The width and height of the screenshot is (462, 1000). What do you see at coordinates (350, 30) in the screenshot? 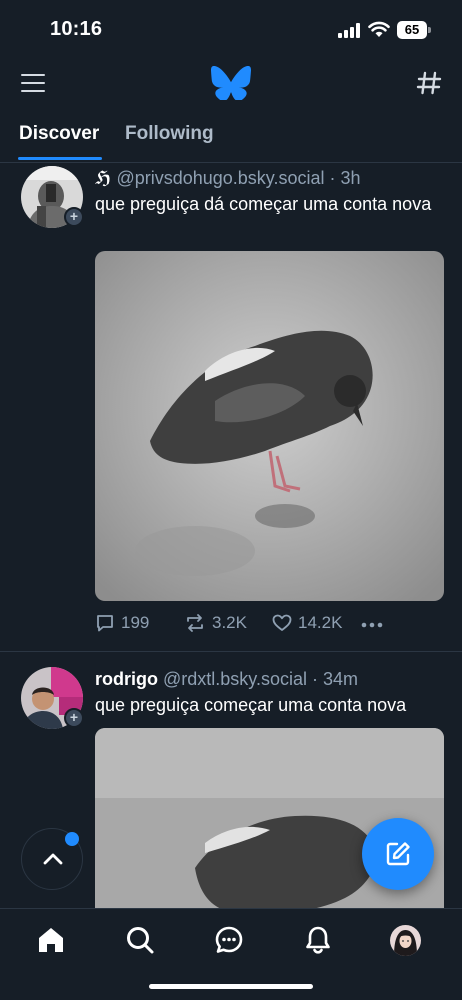
I see `cellular-signal-icon` at bounding box center [350, 30].